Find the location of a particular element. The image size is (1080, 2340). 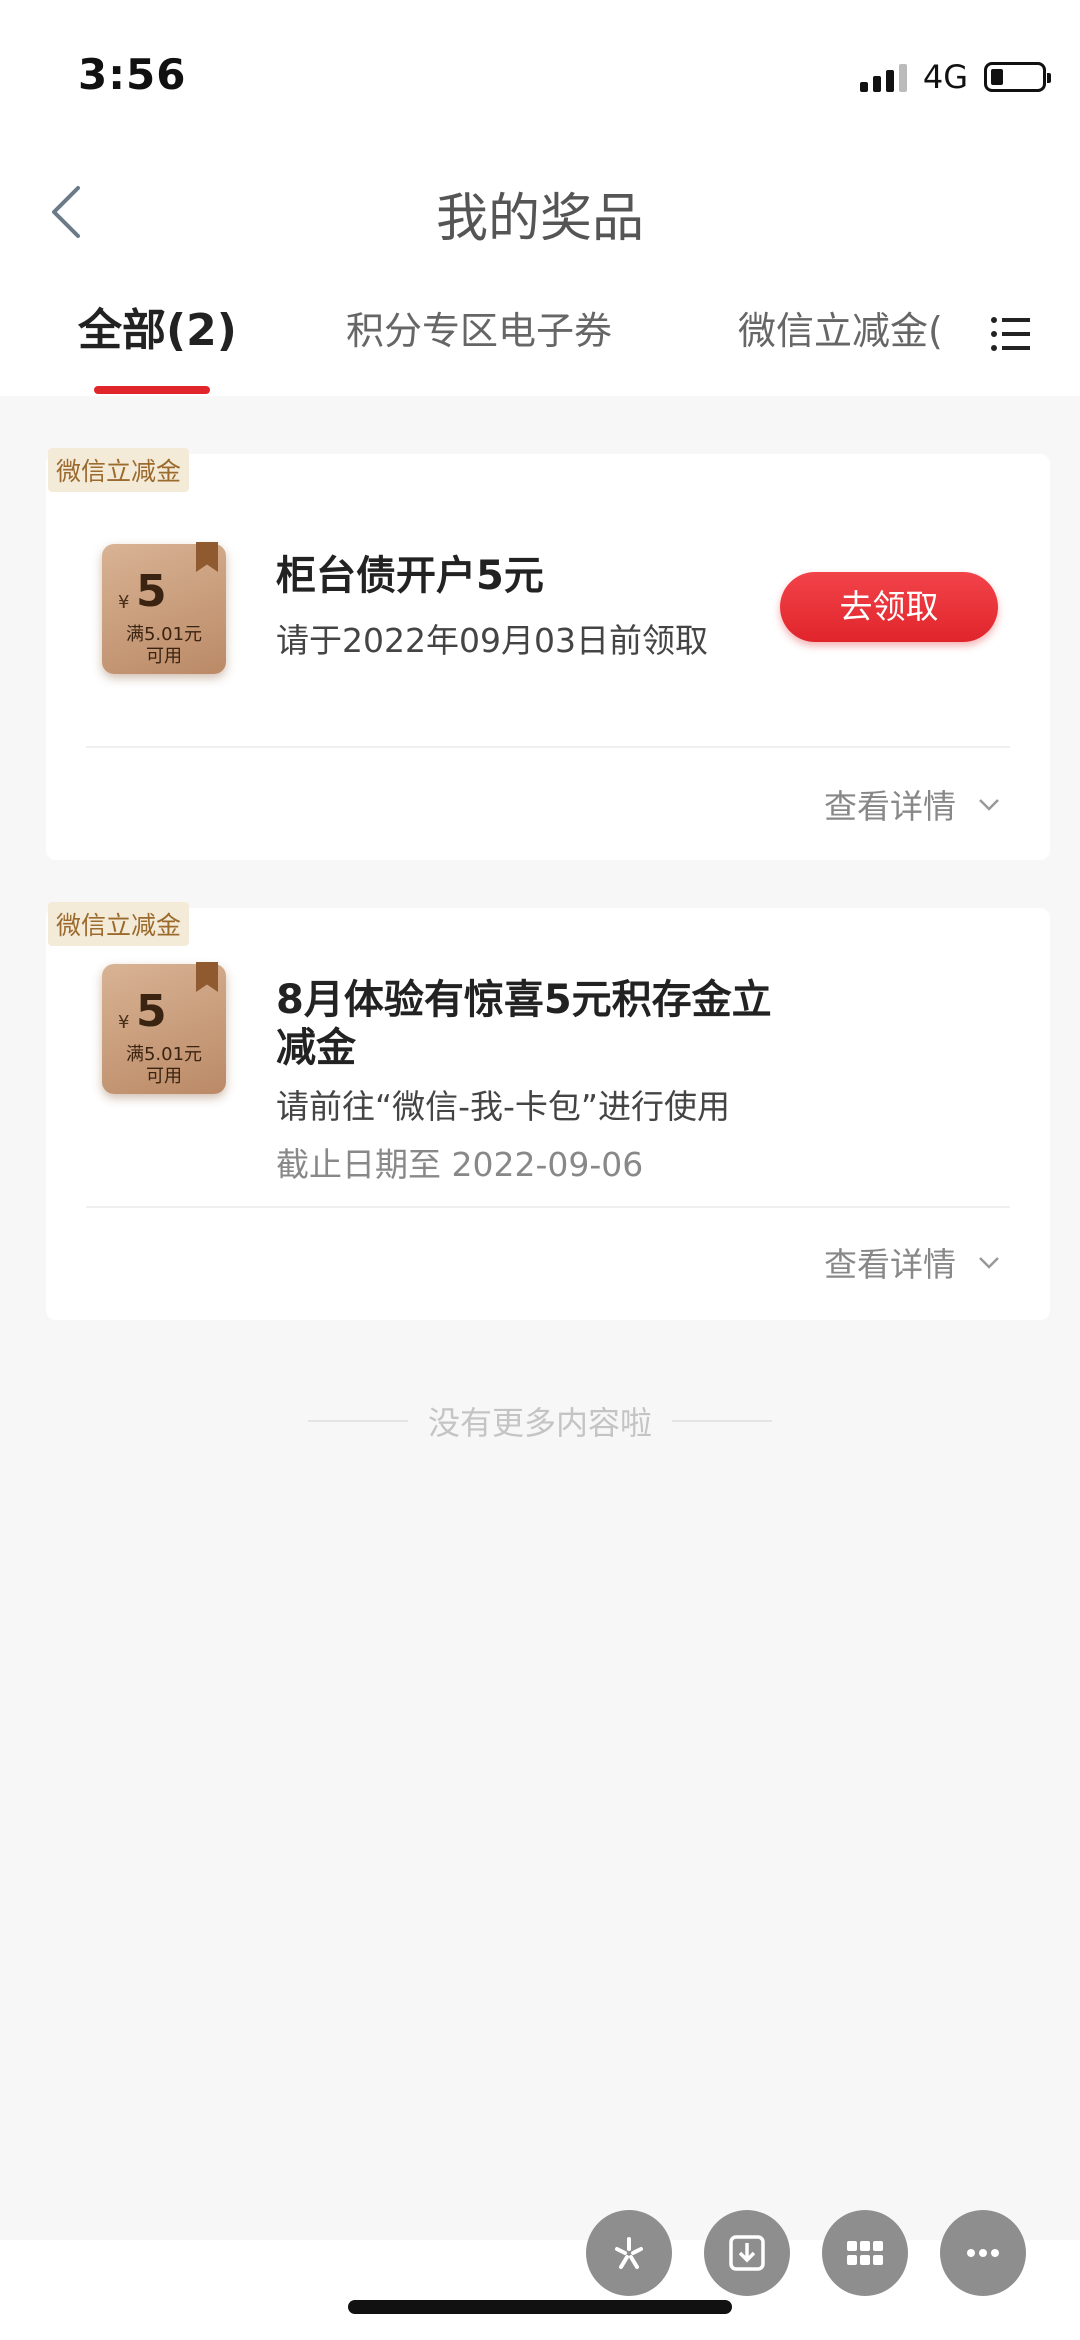

signal-icon is located at coordinates (883, 77).